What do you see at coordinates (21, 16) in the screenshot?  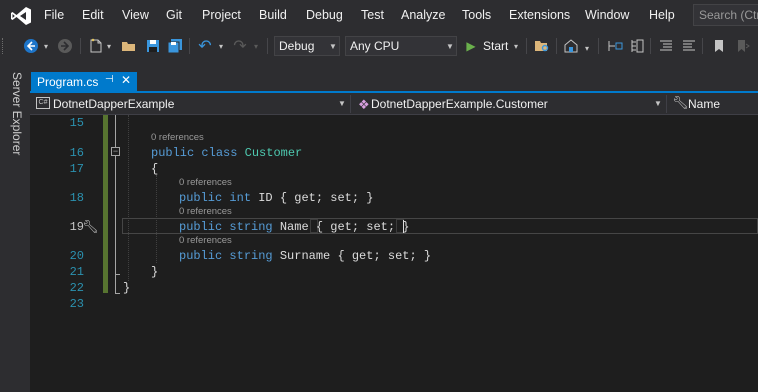 I see `visual-studio-logo-icon` at bounding box center [21, 16].